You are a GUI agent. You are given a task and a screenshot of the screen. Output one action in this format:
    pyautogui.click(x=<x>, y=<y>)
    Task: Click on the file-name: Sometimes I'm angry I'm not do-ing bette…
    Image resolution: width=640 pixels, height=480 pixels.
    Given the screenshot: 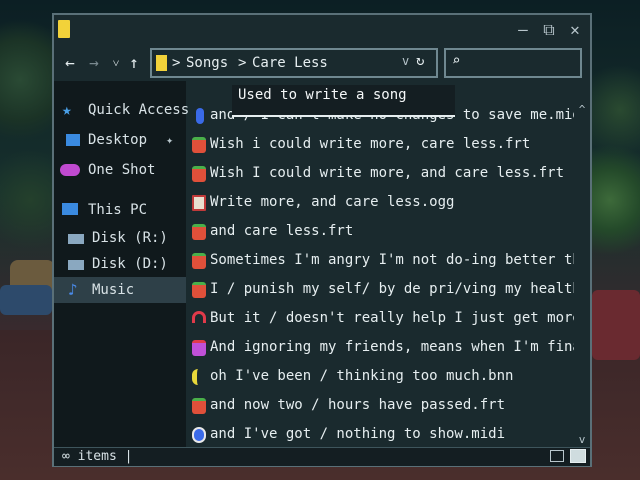 What is the action you would take?
    pyautogui.click(x=392, y=260)
    